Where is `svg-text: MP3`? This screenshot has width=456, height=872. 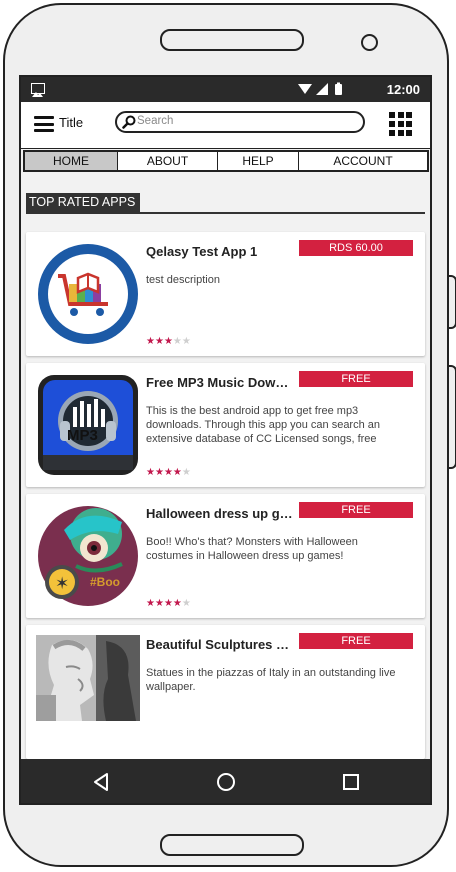
svg-text: MP3 is located at coordinates (82, 435).